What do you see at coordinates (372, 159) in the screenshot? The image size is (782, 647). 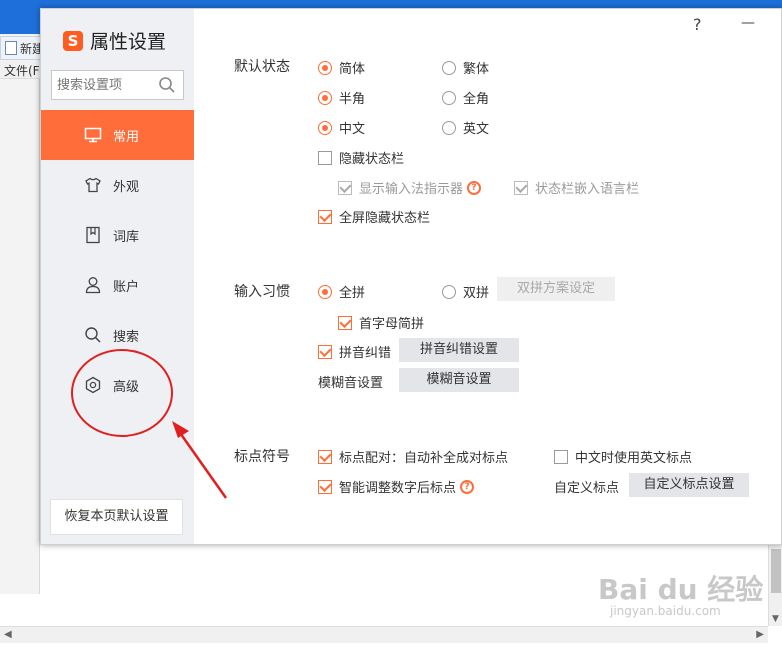 I see `checkbox-label: 隐藏状态栏` at bounding box center [372, 159].